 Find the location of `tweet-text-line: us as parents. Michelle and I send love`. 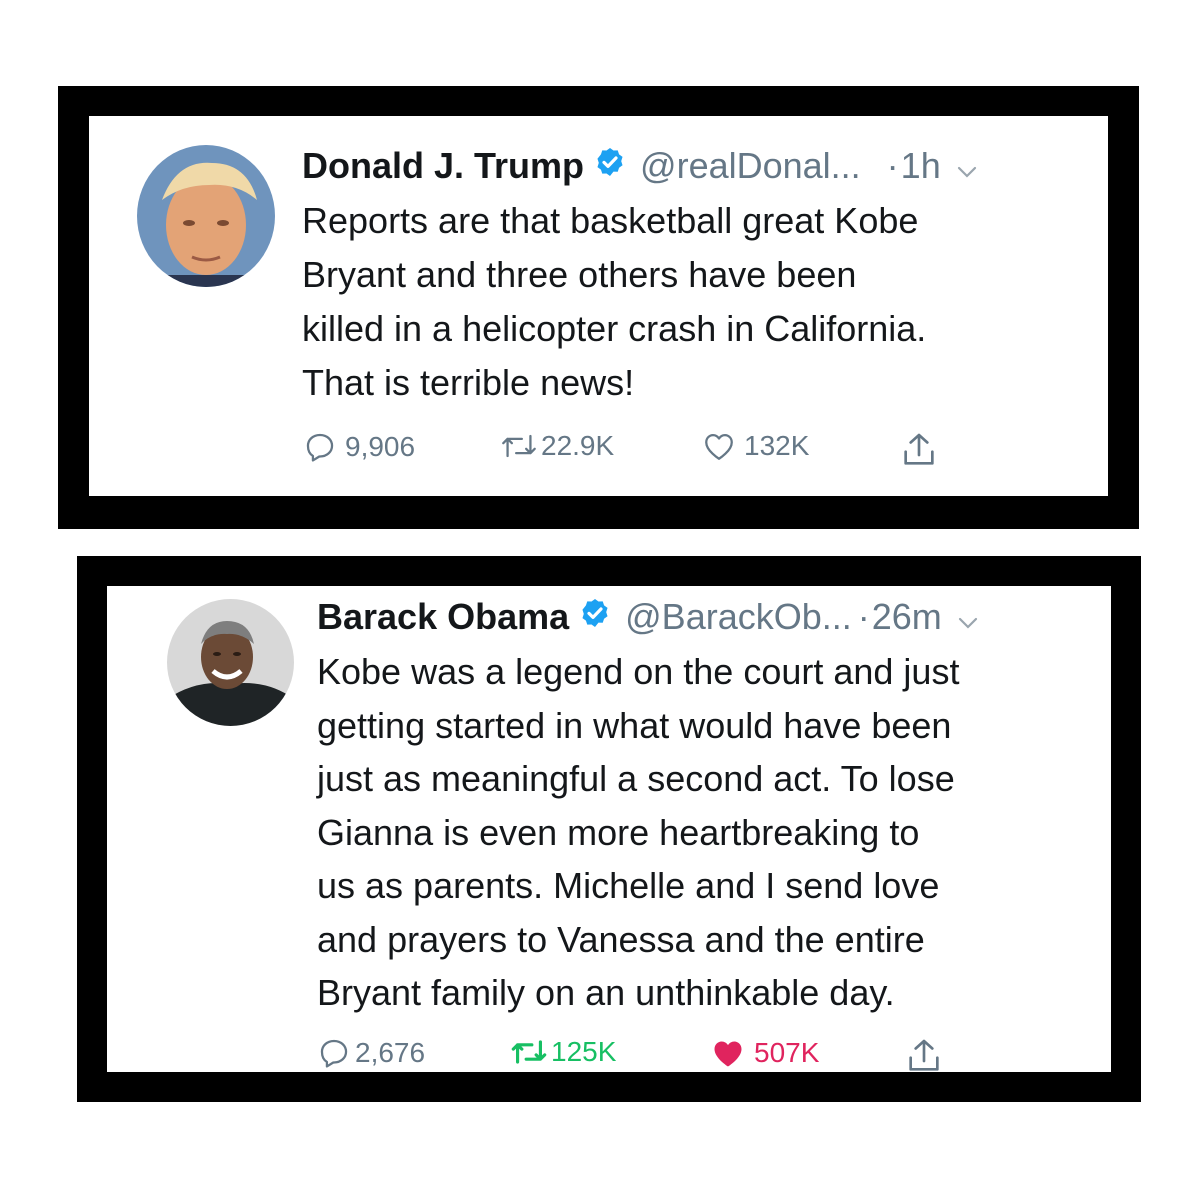

tweet-text-line: us as parents. Michelle and I send love is located at coordinates (628, 885).